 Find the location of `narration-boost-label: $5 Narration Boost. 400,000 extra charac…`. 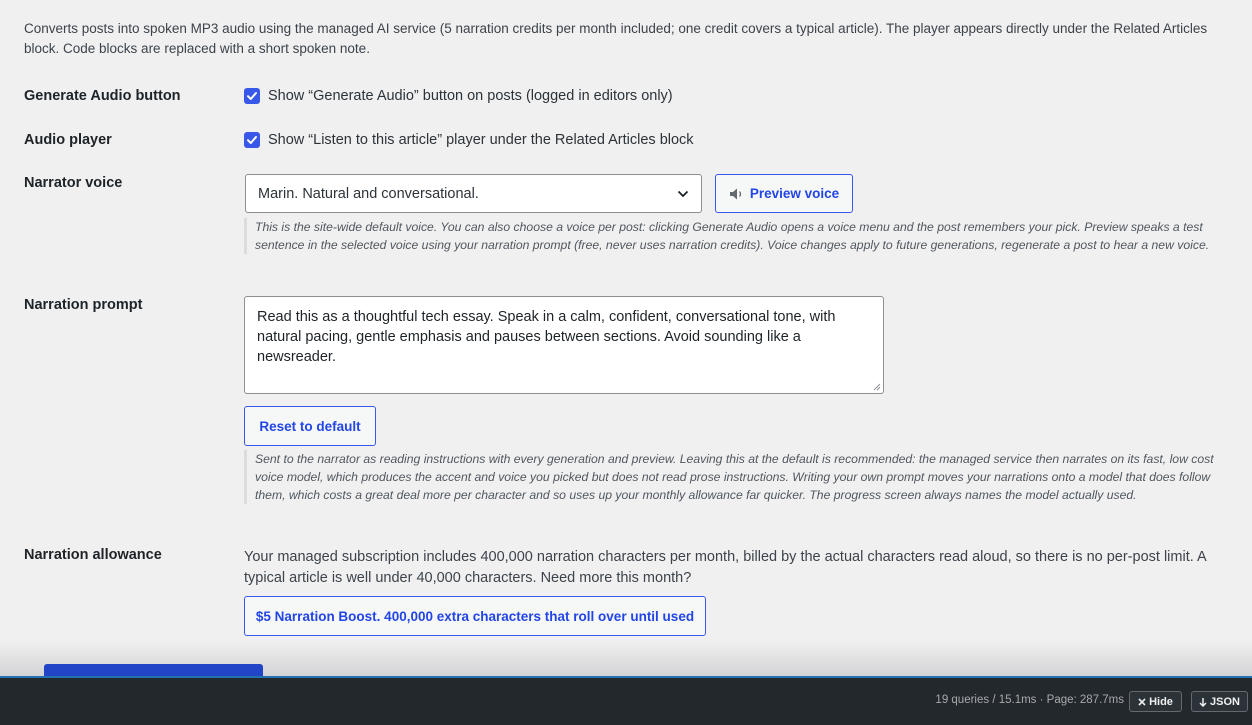

narration-boost-label: $5 Narration Boost. 400,000 extra charac… is located at coordinates (475, 616).